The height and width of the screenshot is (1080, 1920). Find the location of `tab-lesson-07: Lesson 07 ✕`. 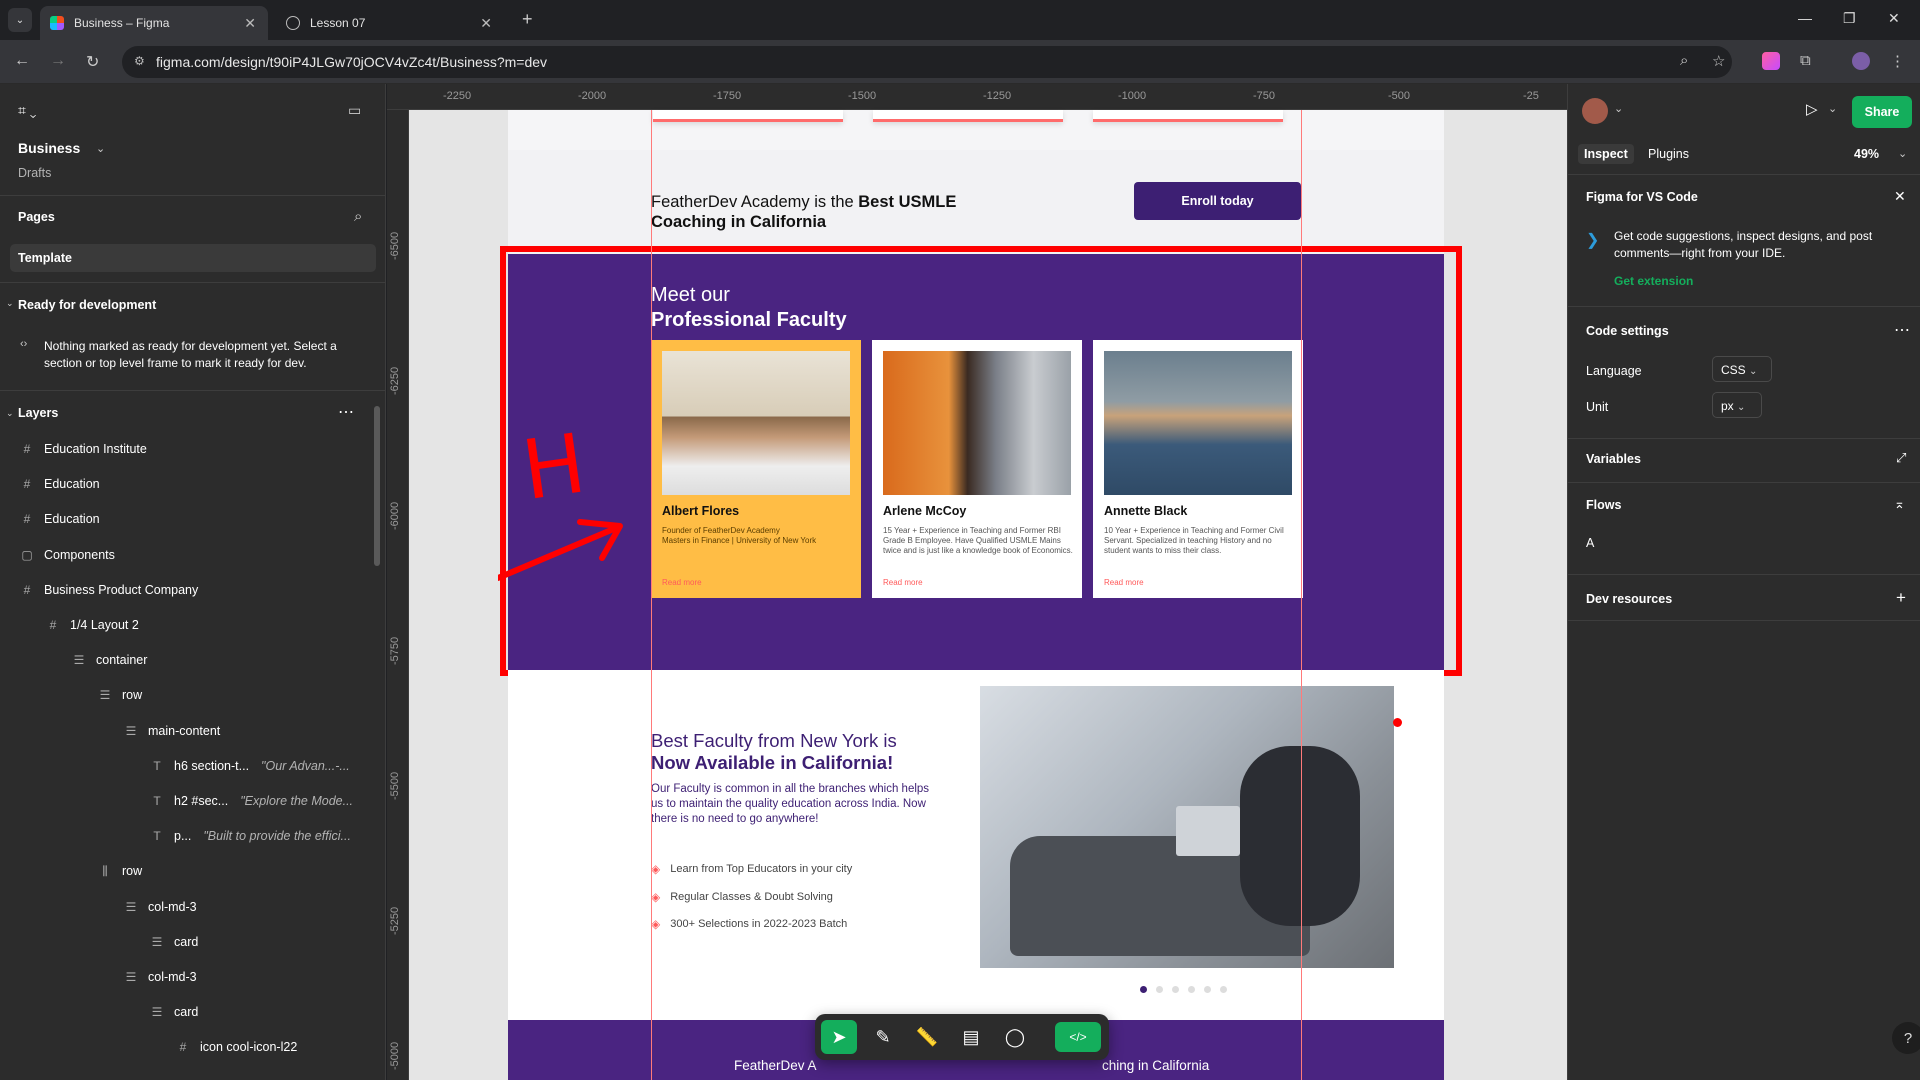

tab-lesson-07: Lesson 07 ✕ is located at coordinates (390, 23).